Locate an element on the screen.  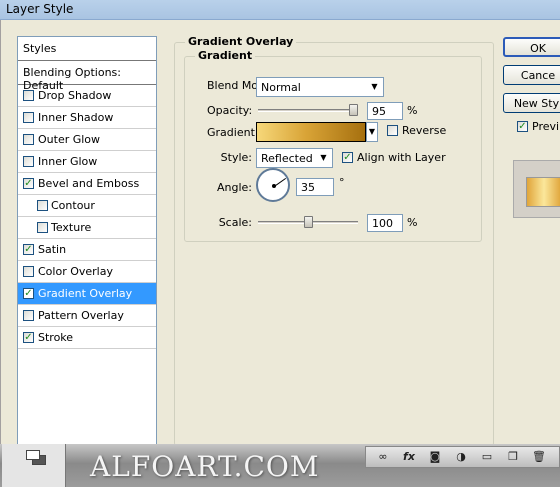
opacity-label: Opacity: is located at coordinates (230, 110).